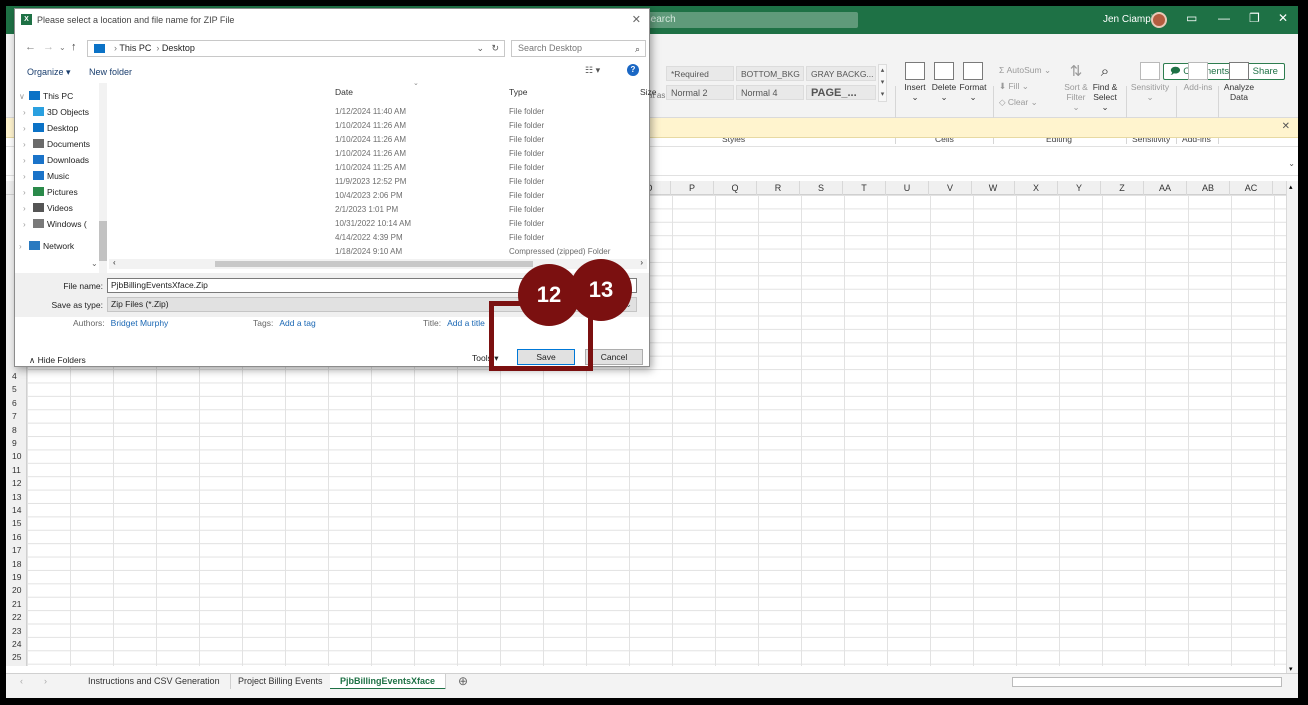 This screenshot has width=1308, height=705. Describe the element at coordinates (1014, 86) in the screenshot. I see `fill-button: ⬇ Fill ⌄` at that location.